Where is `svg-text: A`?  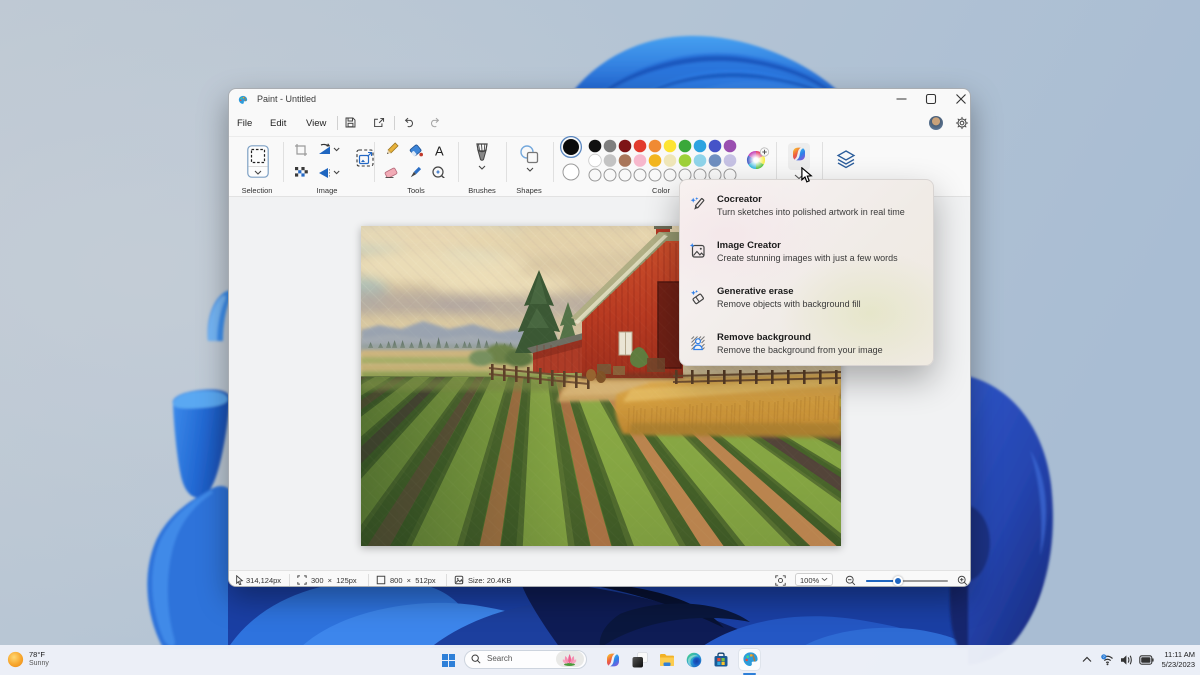
svg-text: A is located at coordinates (439, 151).